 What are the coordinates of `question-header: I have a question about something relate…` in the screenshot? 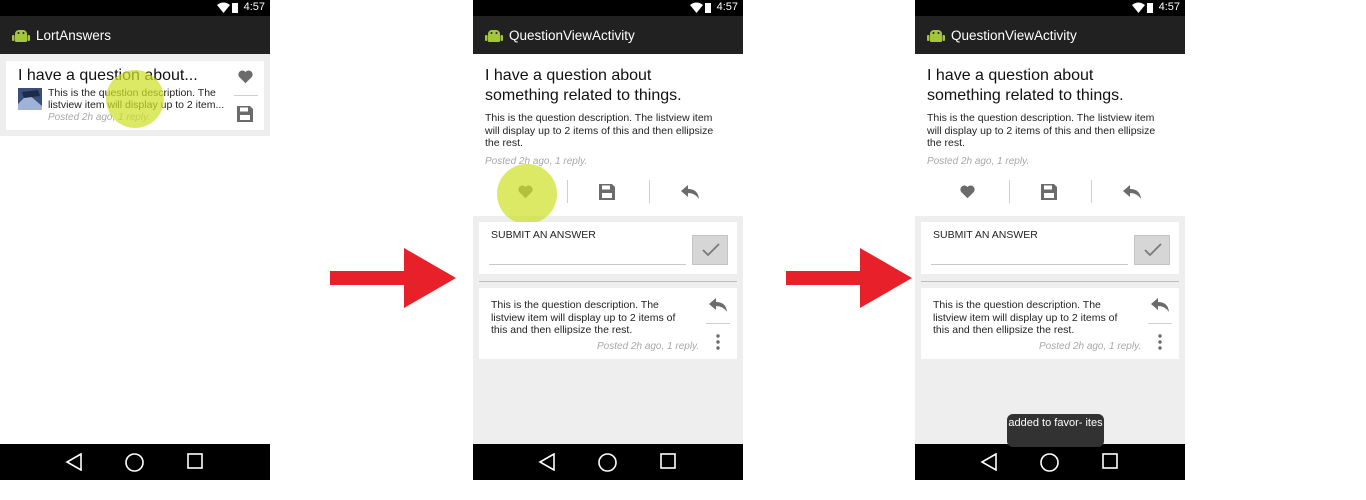 It's located at (1050, 135).